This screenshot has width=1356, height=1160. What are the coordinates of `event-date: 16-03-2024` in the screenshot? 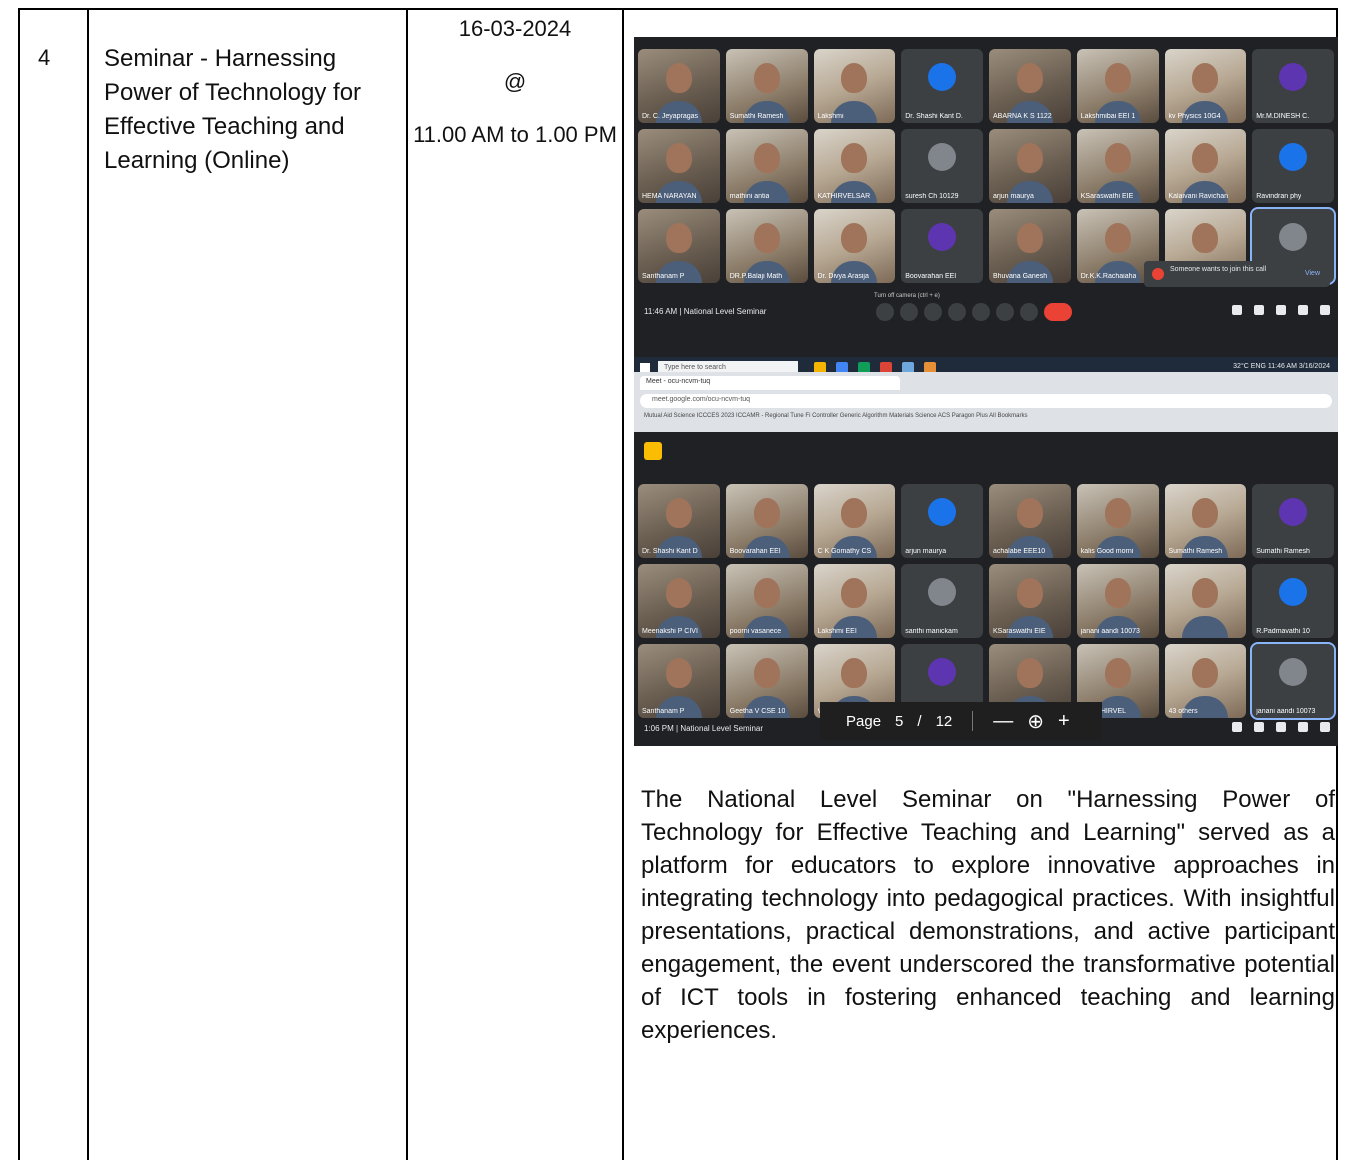 It's located at (515, 28).